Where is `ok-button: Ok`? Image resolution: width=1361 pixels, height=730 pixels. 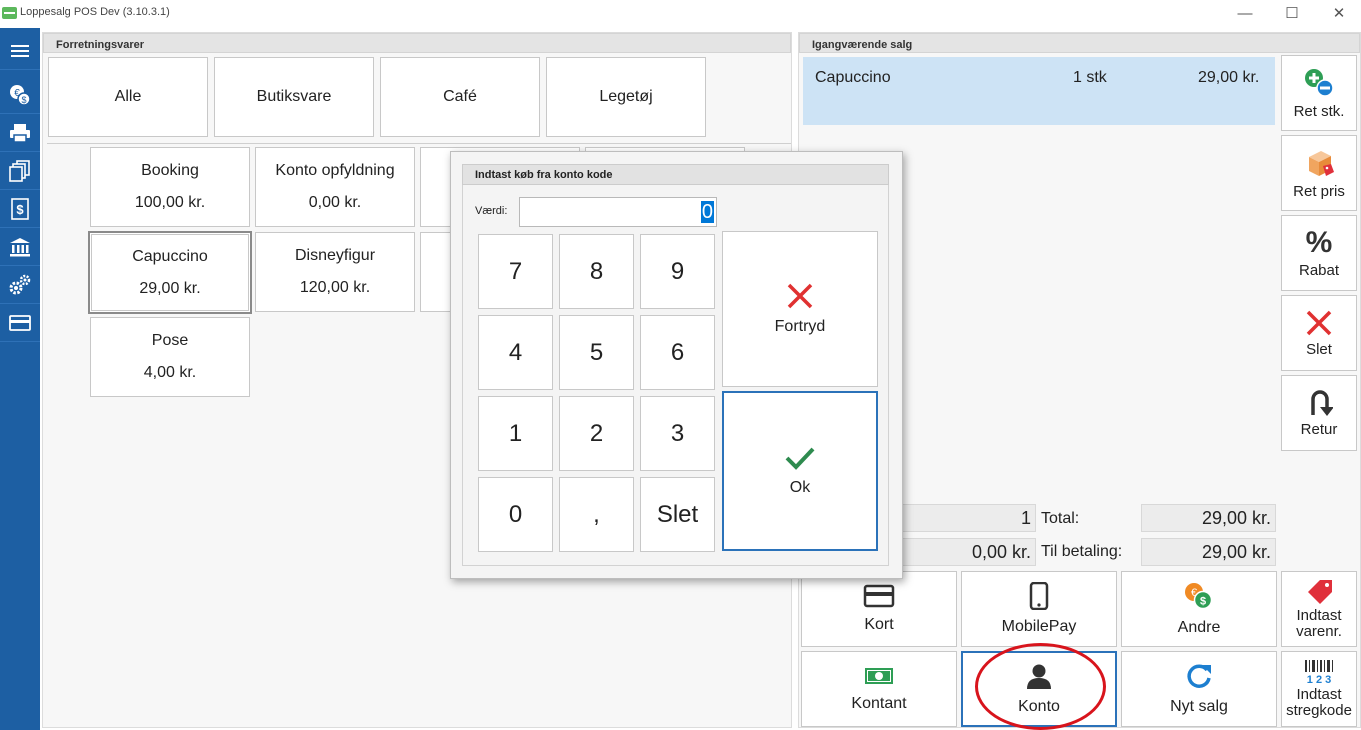 ok-button: Ok is located at coordinates (800, 471).